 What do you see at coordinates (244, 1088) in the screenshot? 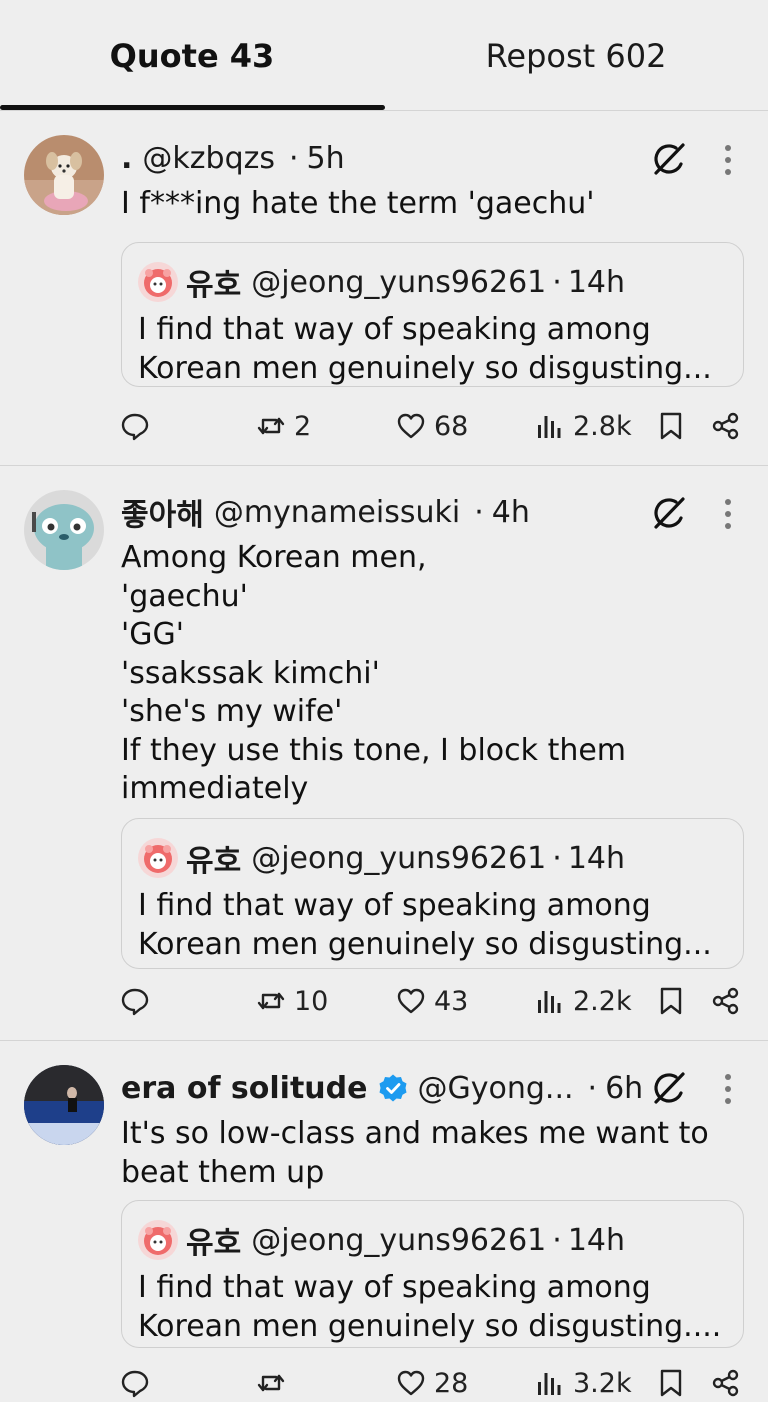
I see `display-name: era of solitude` at bounding box center [244, 1088].